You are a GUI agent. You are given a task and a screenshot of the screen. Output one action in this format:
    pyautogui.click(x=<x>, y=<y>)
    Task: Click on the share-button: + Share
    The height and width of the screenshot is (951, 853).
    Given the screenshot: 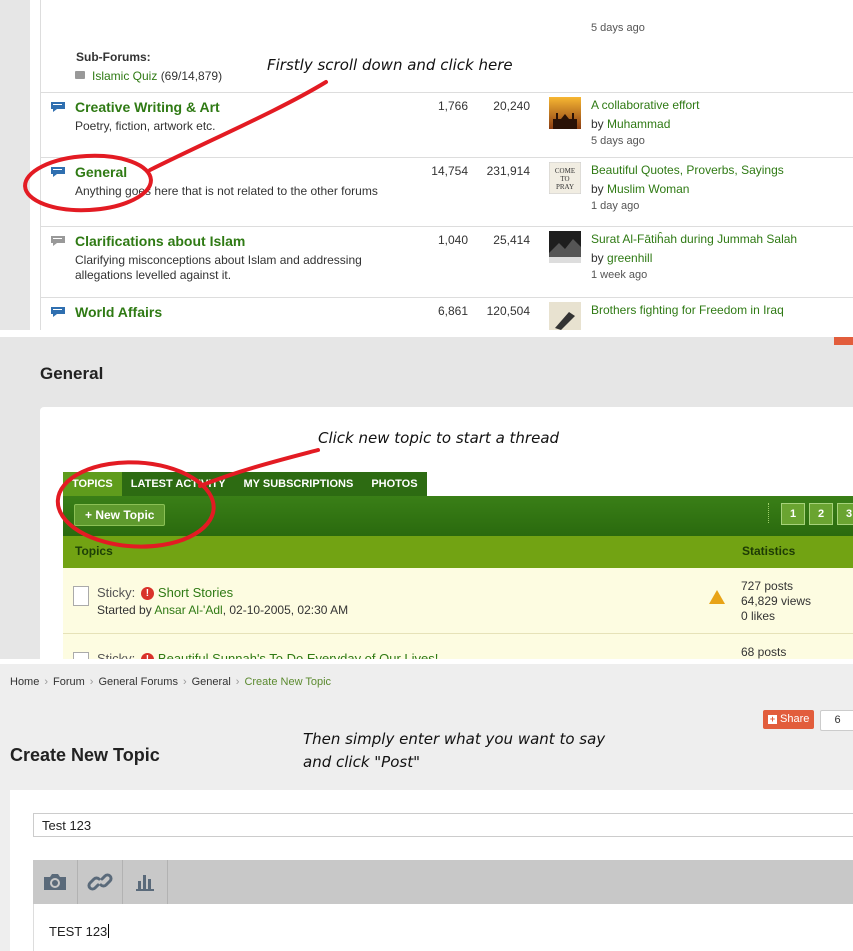 What is the action you would take?
    pyautogui.click(x=789, y=719)
    